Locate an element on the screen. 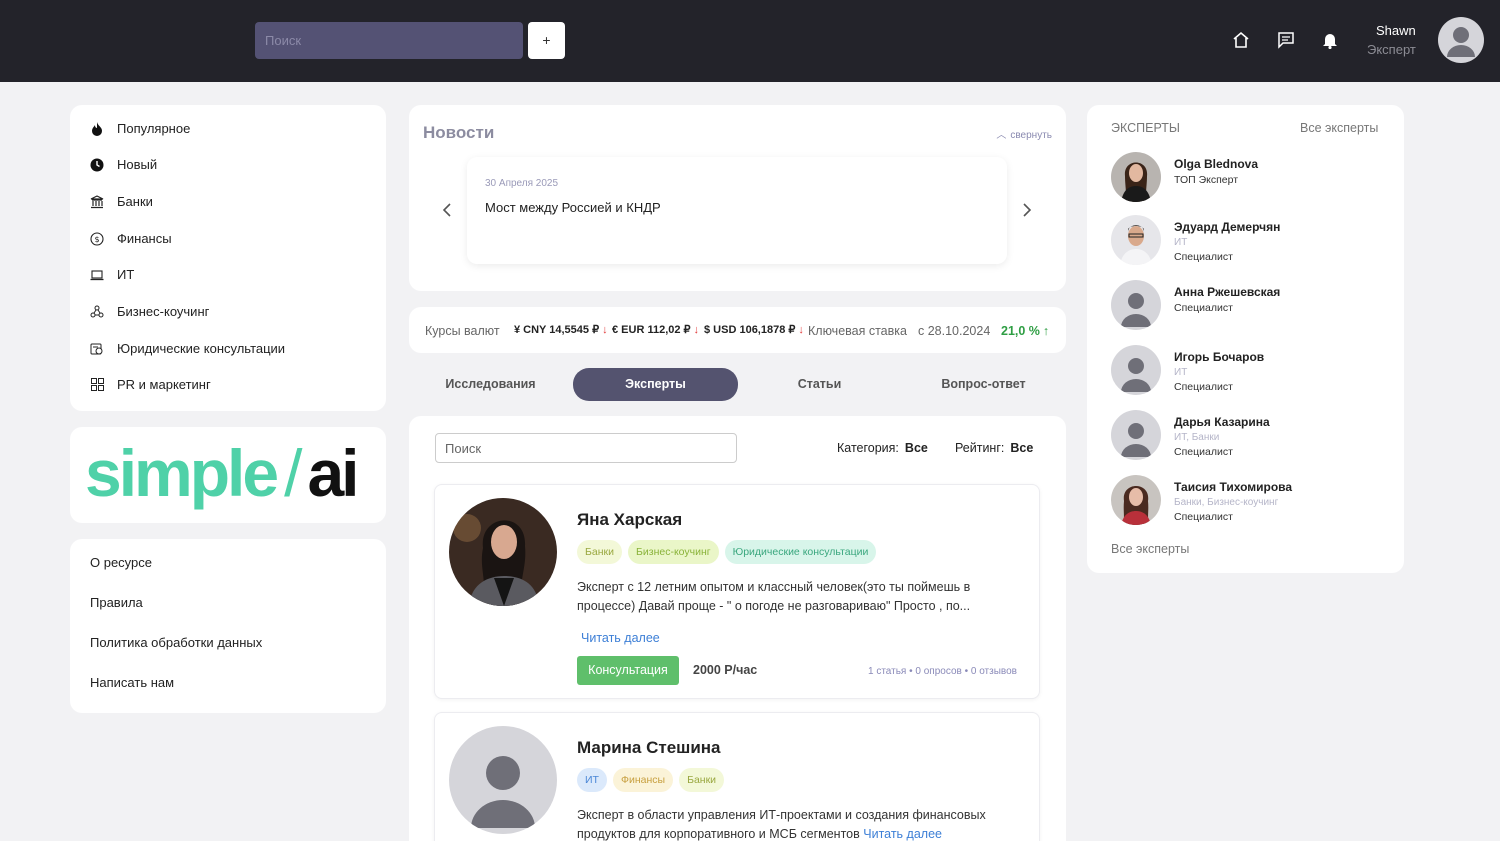 This screenshot has width=1500, height=841. chat-icon is located at coordinates (1286, 40).